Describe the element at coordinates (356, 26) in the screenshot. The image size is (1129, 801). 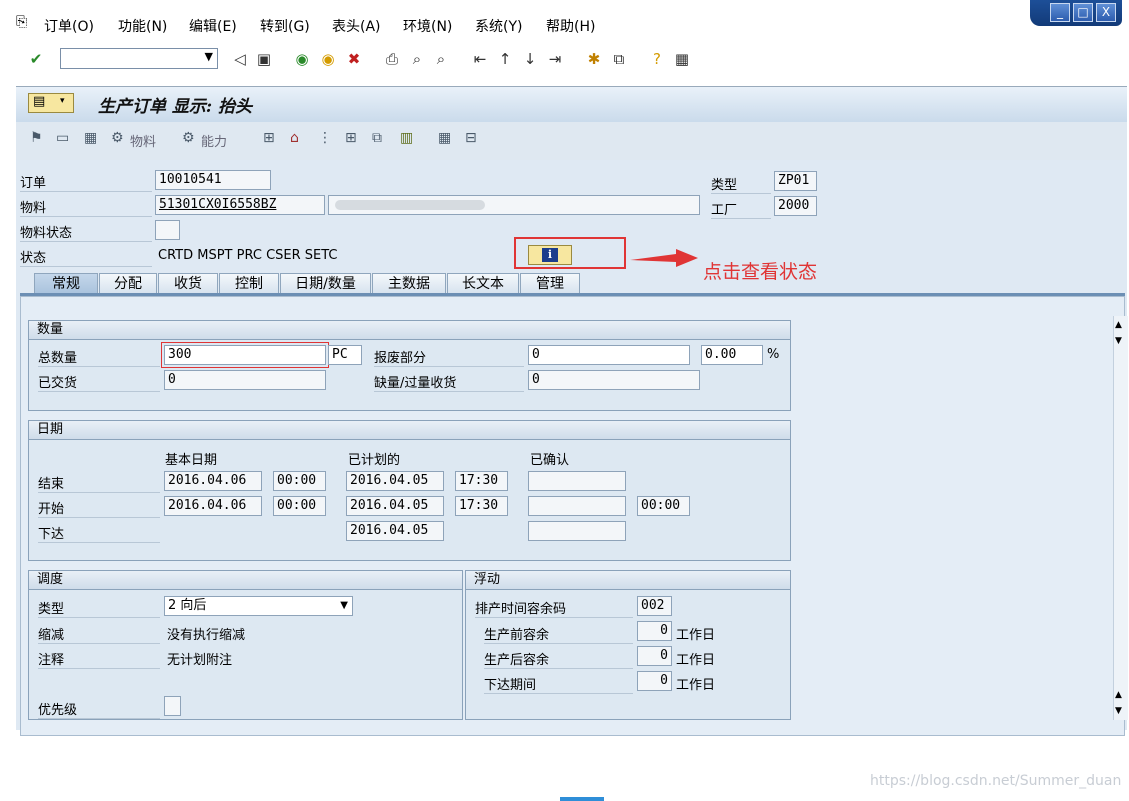
I see `menu-header: 表头(A)` at that location.